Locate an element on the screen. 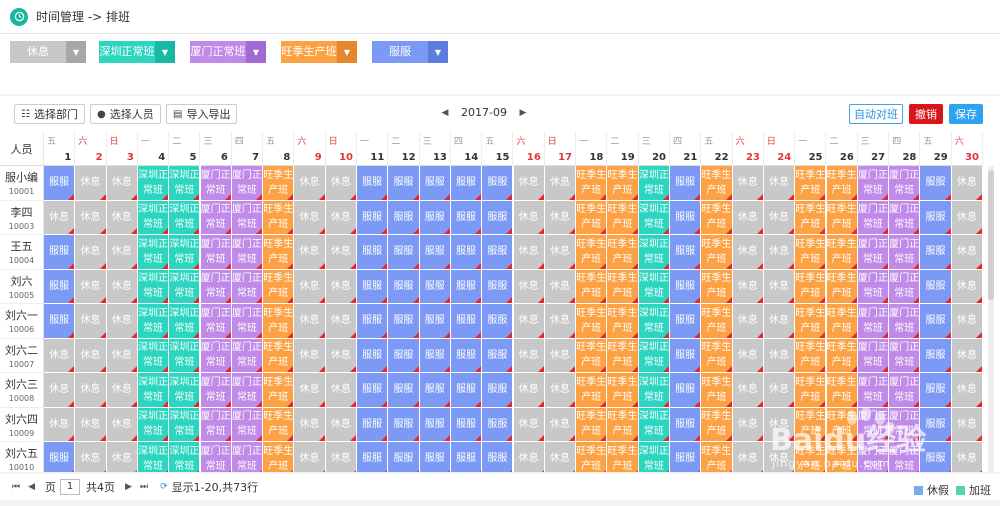  prev-page-icon: ◀ is located at coordinates (31, 487).